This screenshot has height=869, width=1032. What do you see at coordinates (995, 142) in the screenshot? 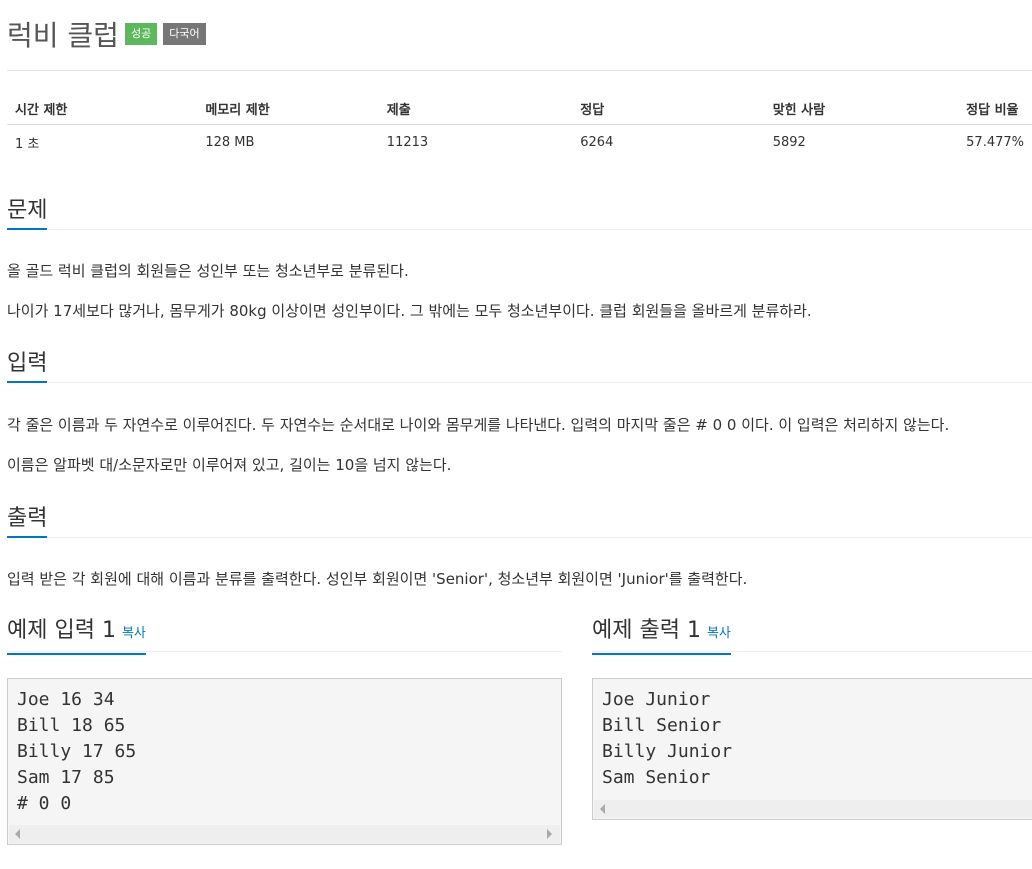
I see `value-accept-ratio: 57.477%` at bounding box center [995, 142].